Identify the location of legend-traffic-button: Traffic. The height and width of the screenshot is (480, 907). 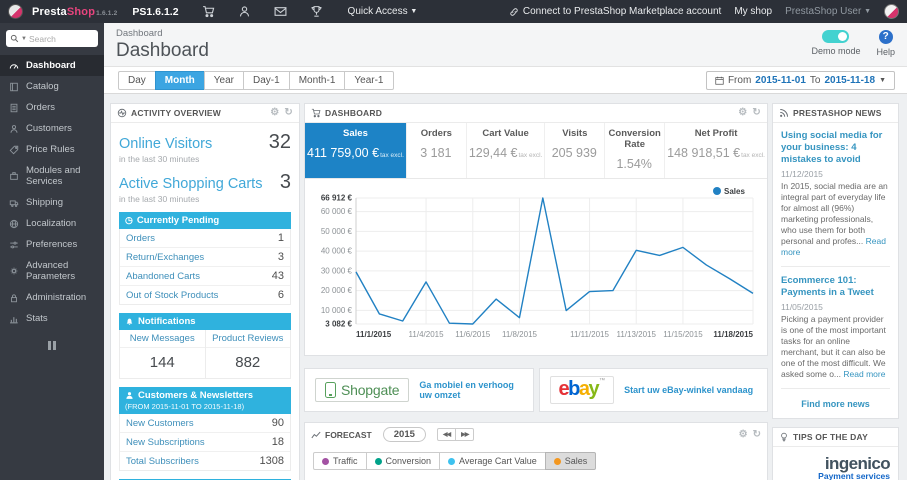
(340, 461).